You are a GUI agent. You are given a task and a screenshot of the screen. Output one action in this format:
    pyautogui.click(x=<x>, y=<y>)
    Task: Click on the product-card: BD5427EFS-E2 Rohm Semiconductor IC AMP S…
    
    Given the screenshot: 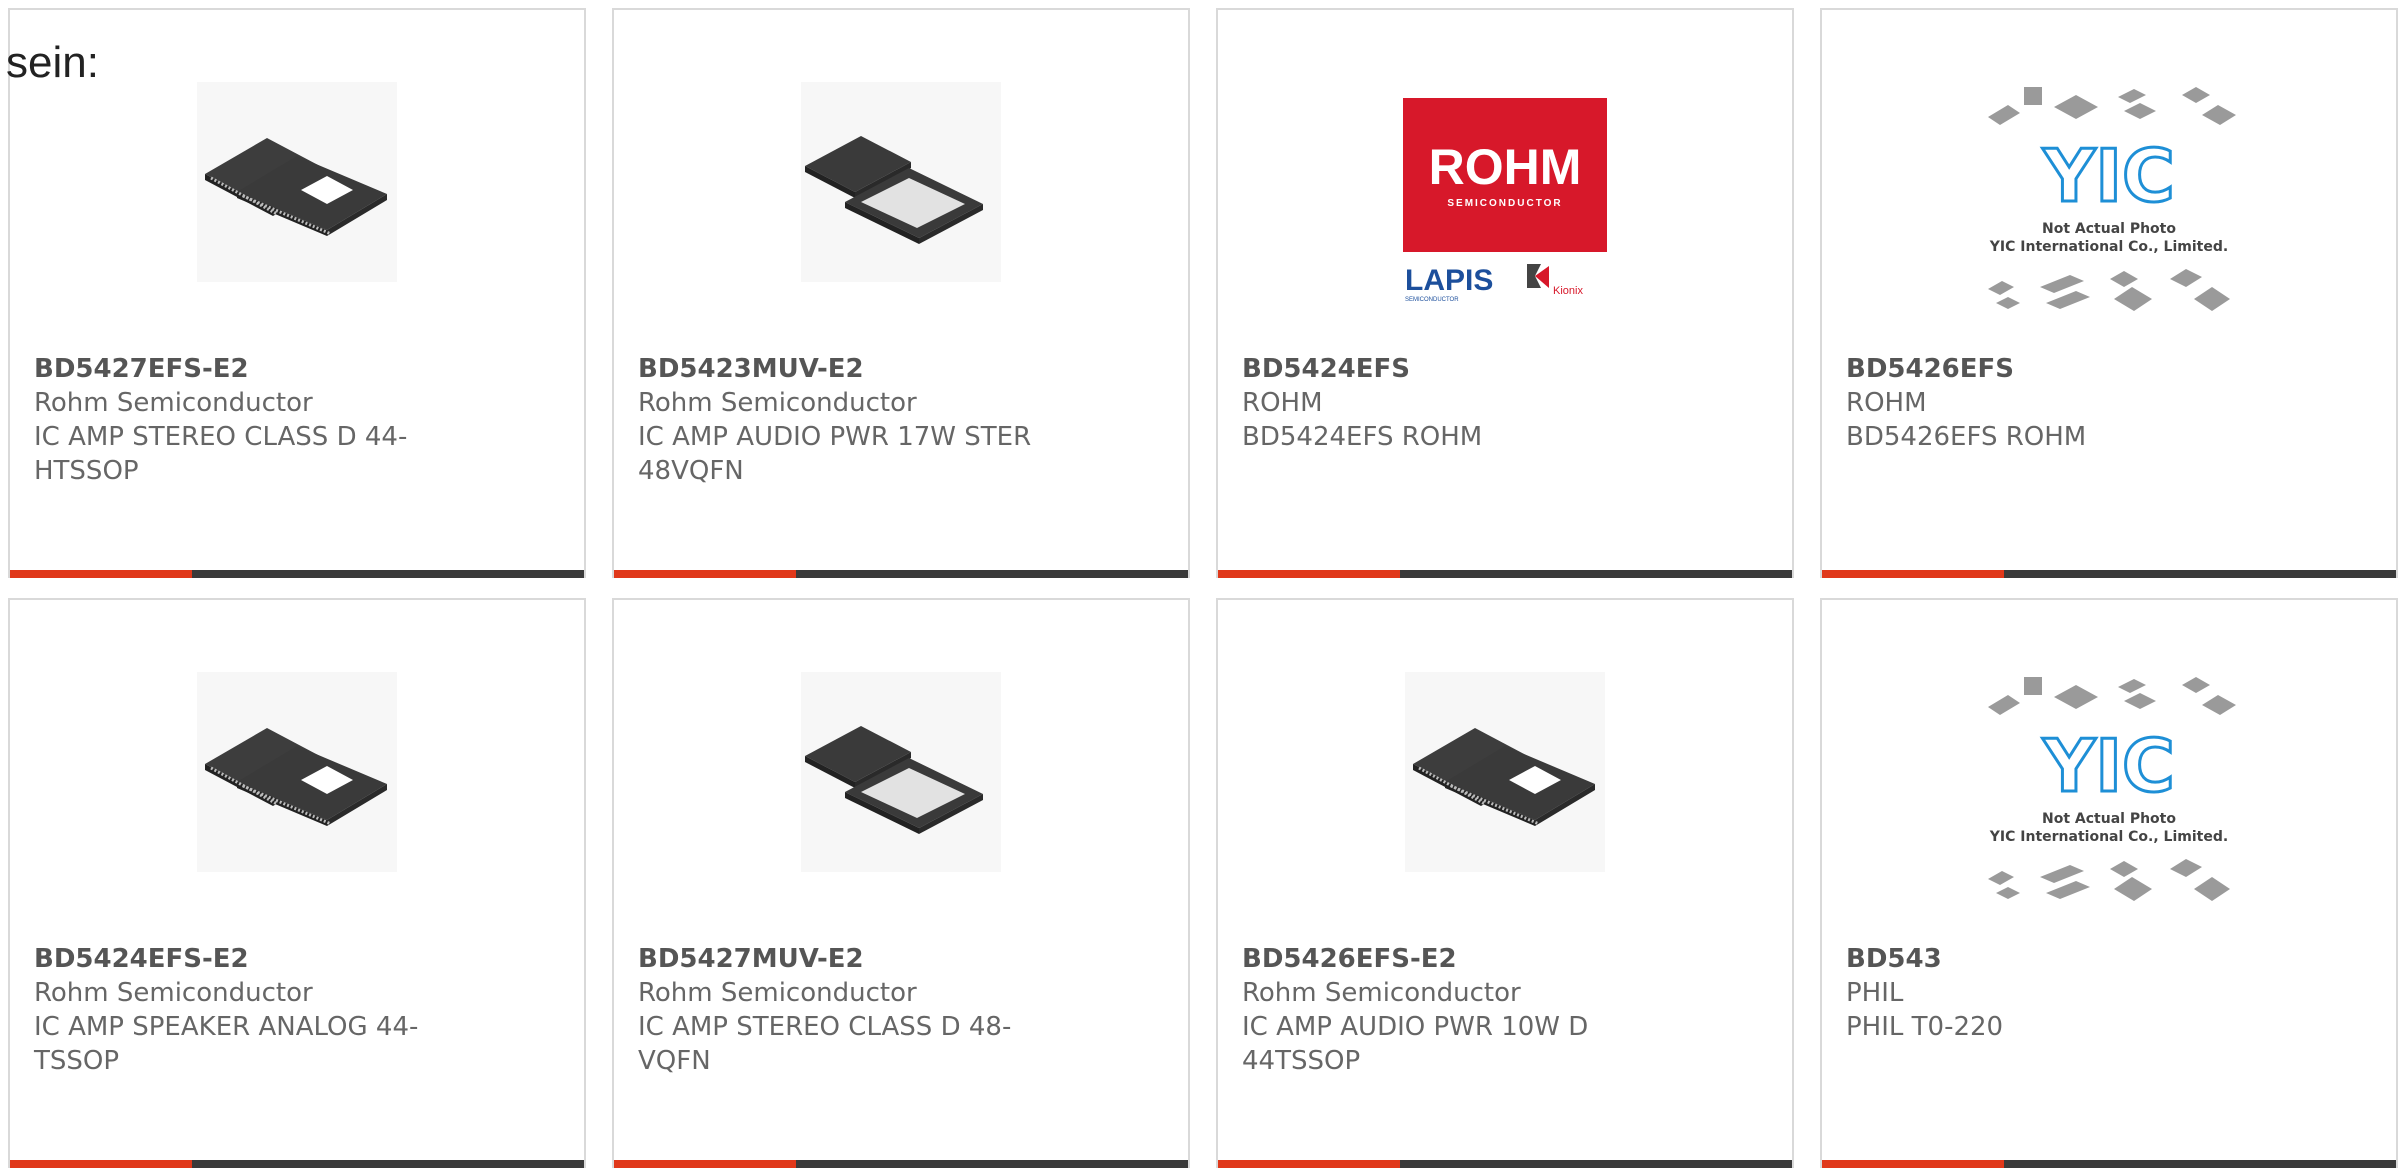 What is the action you would take?
    pyautogui.click(x=297, y=293)
    